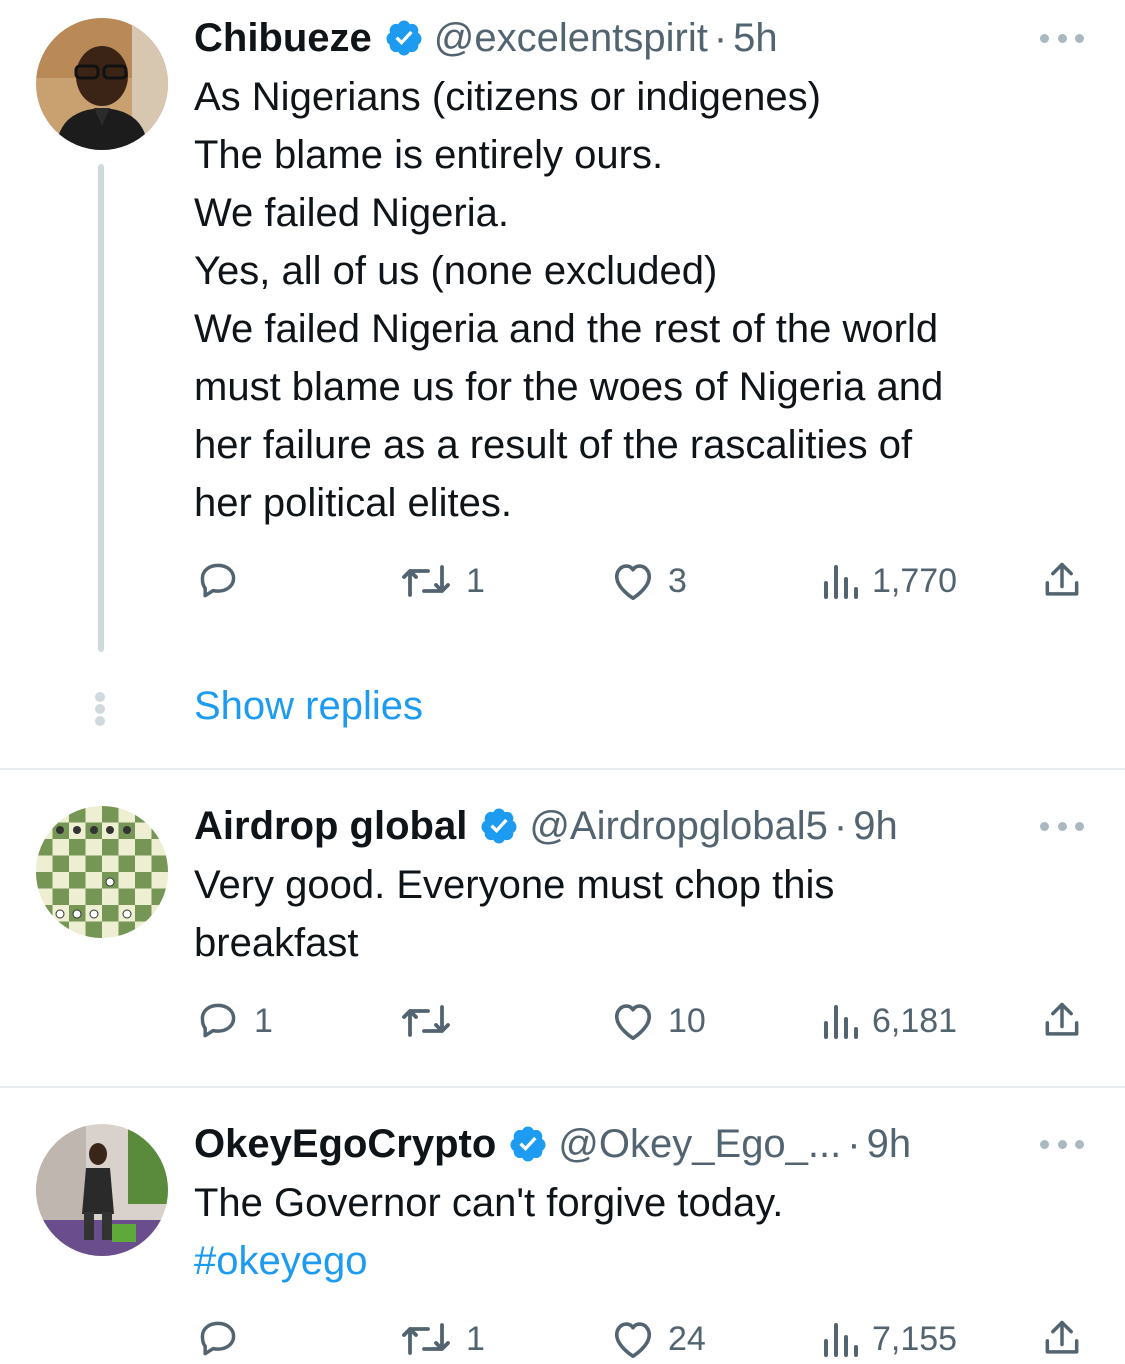  Describe the element at coordinates (283, 38) in the screenshot. I see `display-name: Chibueze` at that location.